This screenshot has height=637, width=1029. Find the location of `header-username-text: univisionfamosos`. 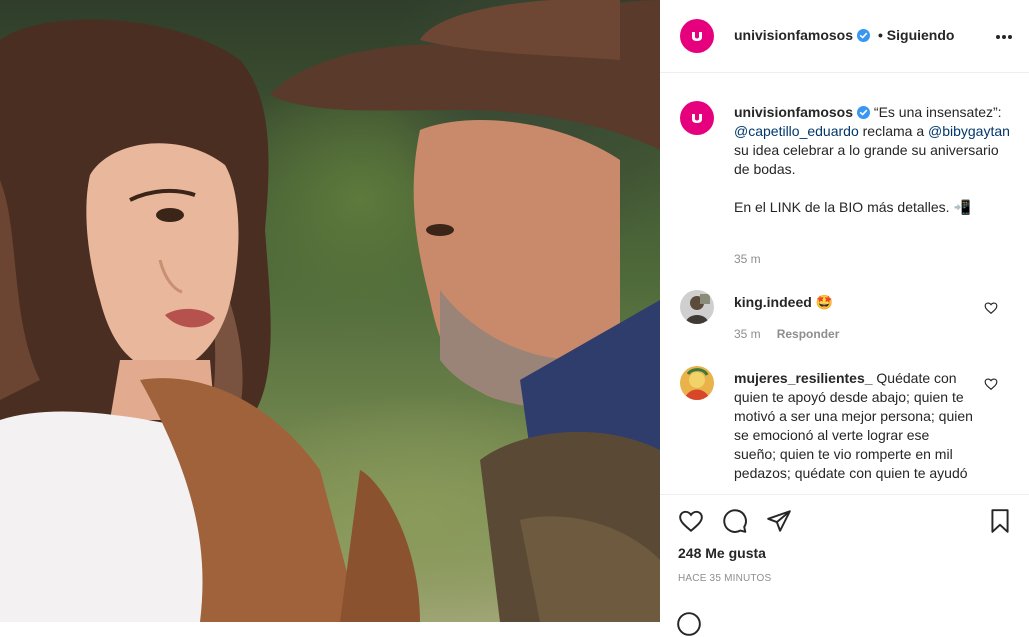

header-username-text: univisionfamosos is located at coordinates (793, 35).